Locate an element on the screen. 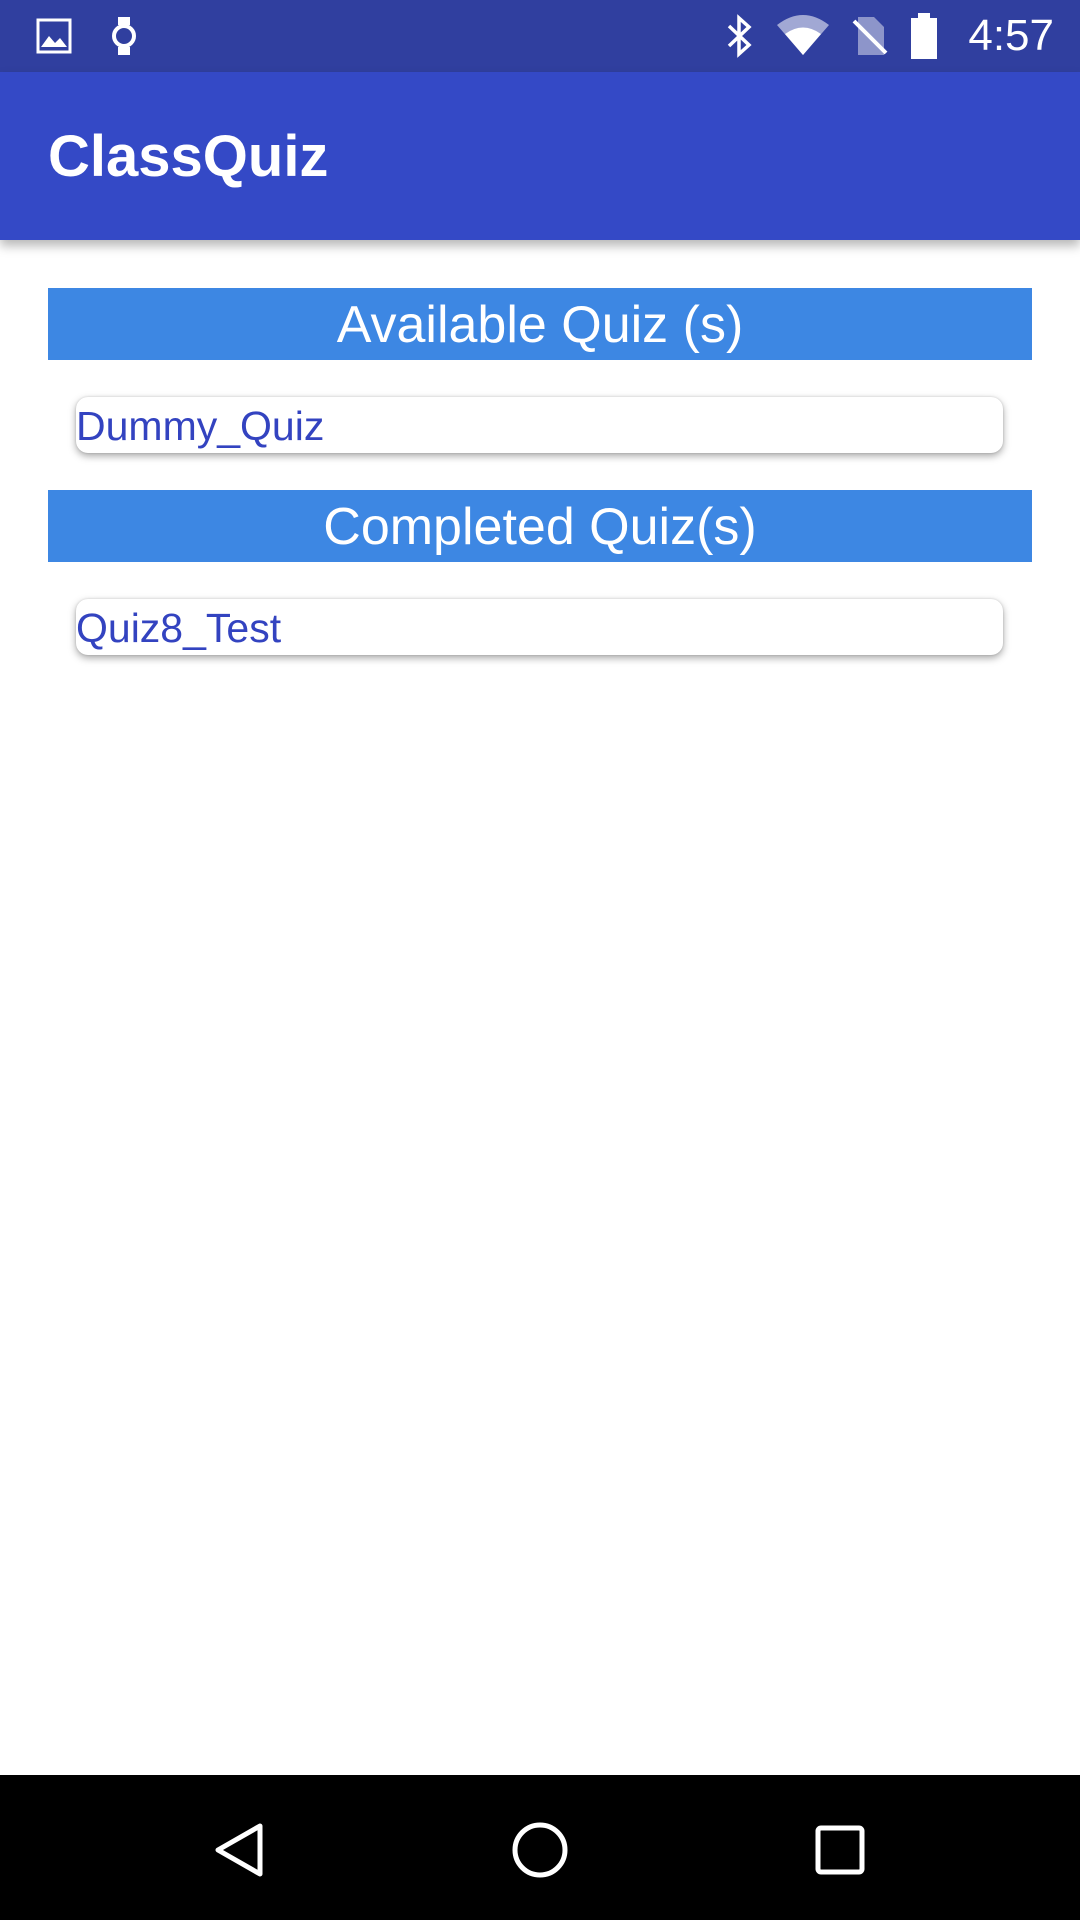  navigation-bar is located at coordinates (540, 1847).